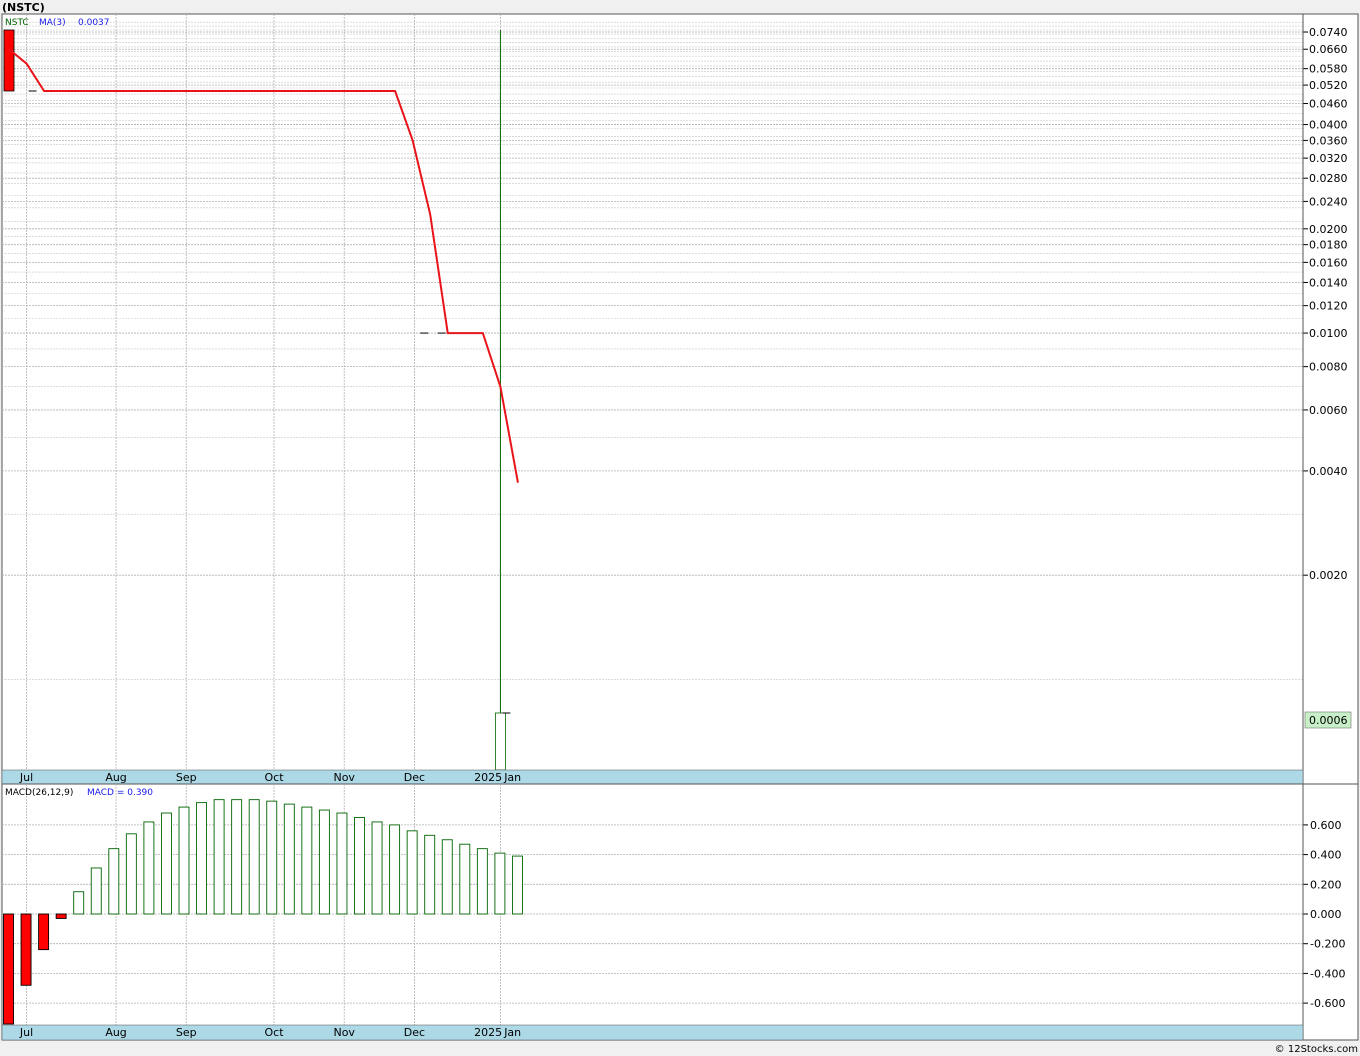 This screenshot has width=1360, height=1056. What do you see at coordinates (512, 1032) in the screenshot?
I see `macd-x-tick-label: Jan` at bounding box center [512, 1032].